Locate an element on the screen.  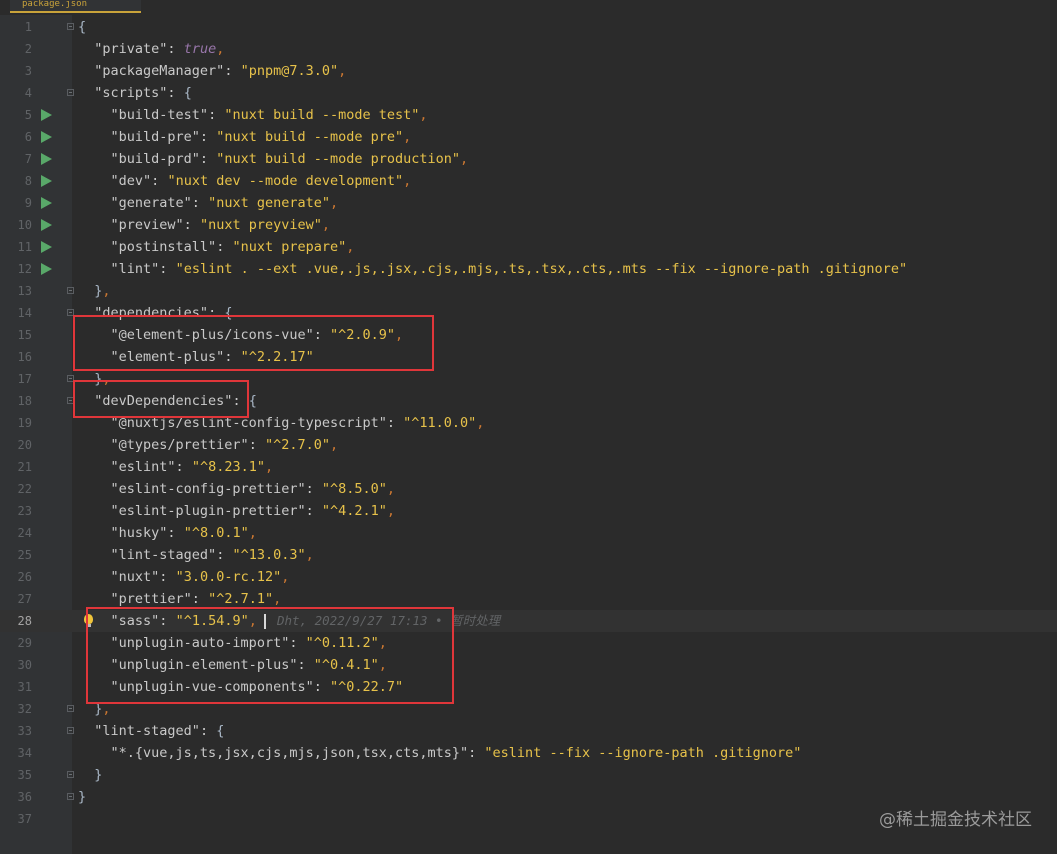
line-number: 8 is located at coordinates (28, 181).